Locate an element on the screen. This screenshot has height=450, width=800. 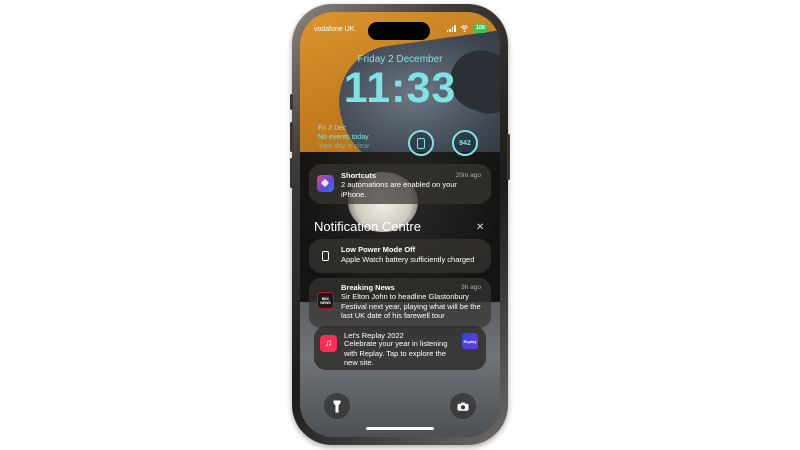
replay-thumbnail: Replay is located at coordinates (470, 341).